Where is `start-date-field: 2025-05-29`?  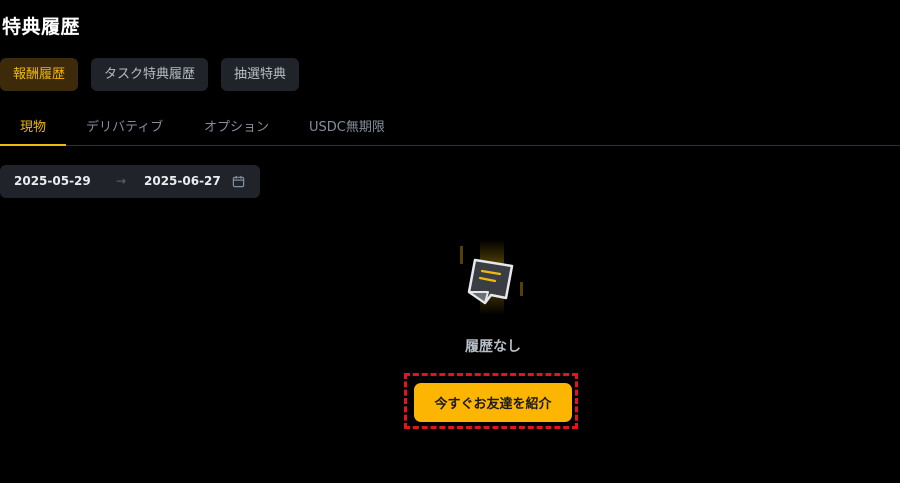
start-date-field: 2025-05-29 is located at coordinates (52, 181).